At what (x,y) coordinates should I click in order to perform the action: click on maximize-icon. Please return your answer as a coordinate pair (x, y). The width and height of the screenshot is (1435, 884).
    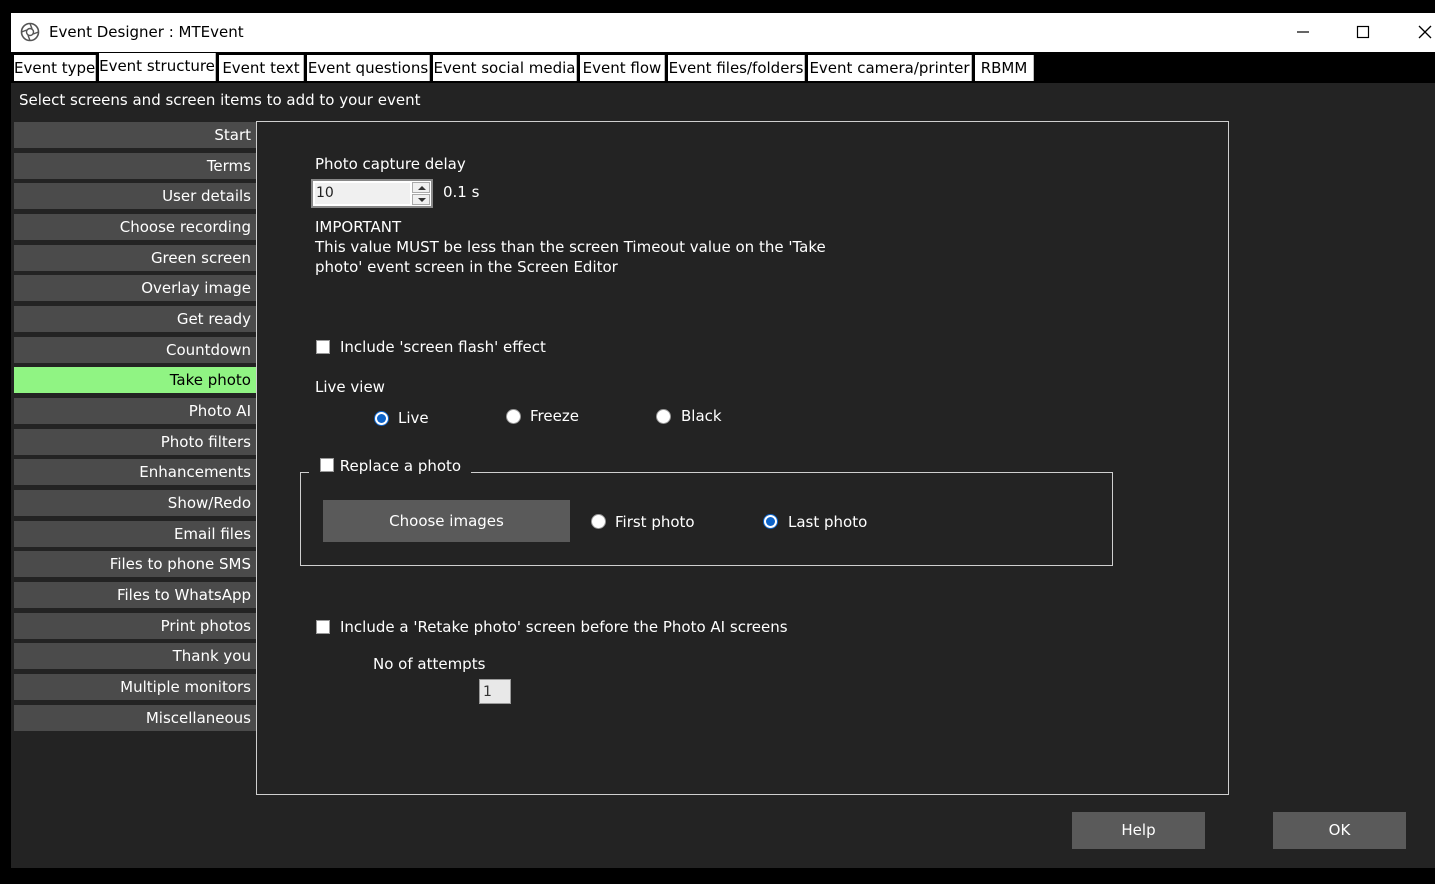
    Looking at the image, I should click on (1363, 32).